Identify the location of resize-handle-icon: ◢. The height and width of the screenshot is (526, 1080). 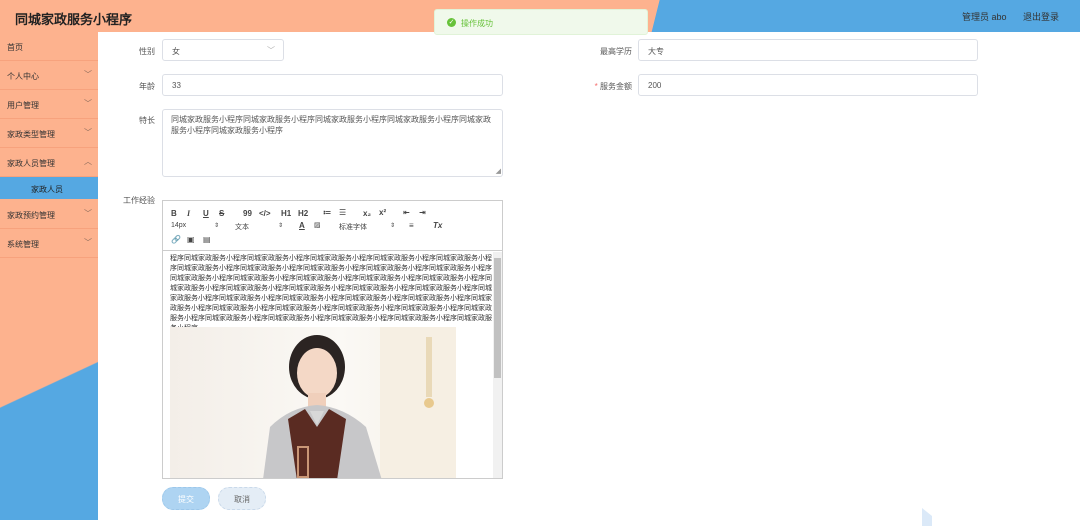
(498, 171).